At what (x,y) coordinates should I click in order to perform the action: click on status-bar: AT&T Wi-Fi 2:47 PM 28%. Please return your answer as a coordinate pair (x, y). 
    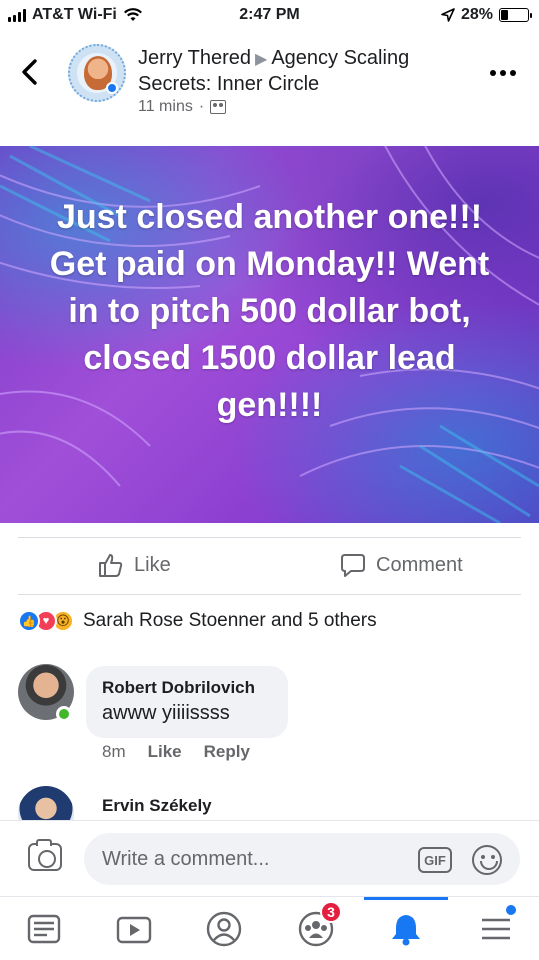
    Looking at the image, I should click on (269, 16).